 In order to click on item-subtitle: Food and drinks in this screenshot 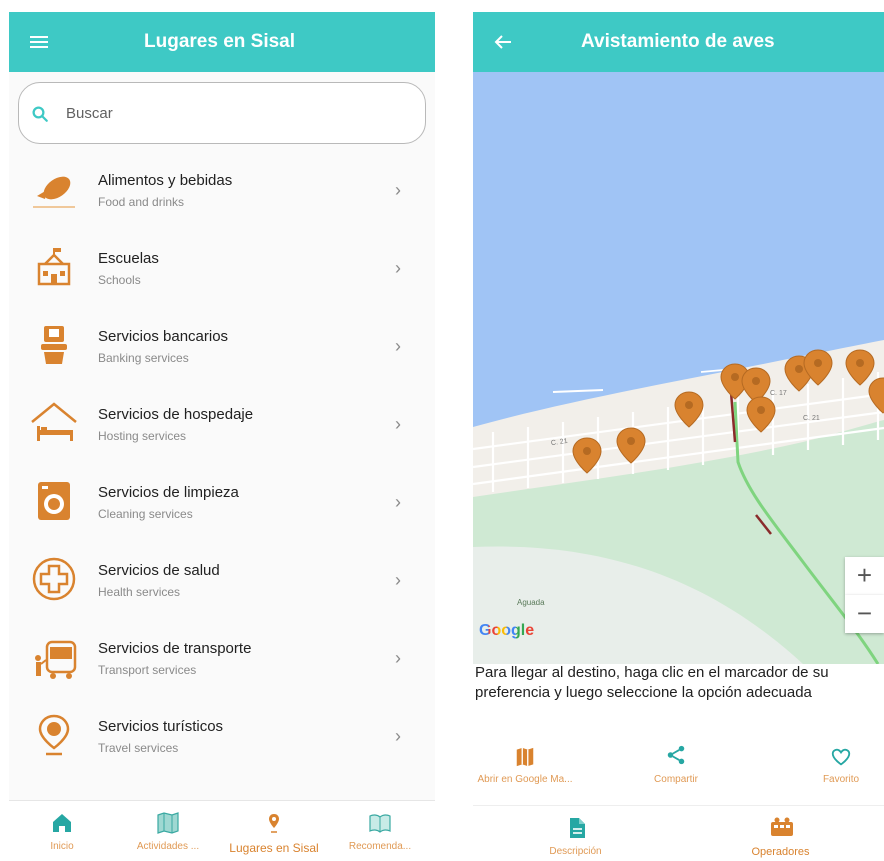, I will do `click(141, 202)`.